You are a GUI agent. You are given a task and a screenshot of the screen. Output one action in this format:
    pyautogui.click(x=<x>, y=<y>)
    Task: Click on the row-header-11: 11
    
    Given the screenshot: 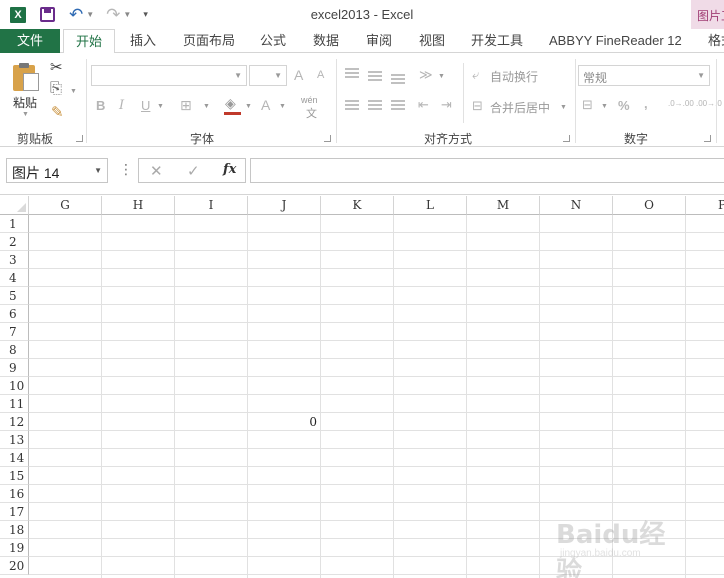 What is the action you would take?
    pyautogui.click(x=14, y=404)
    